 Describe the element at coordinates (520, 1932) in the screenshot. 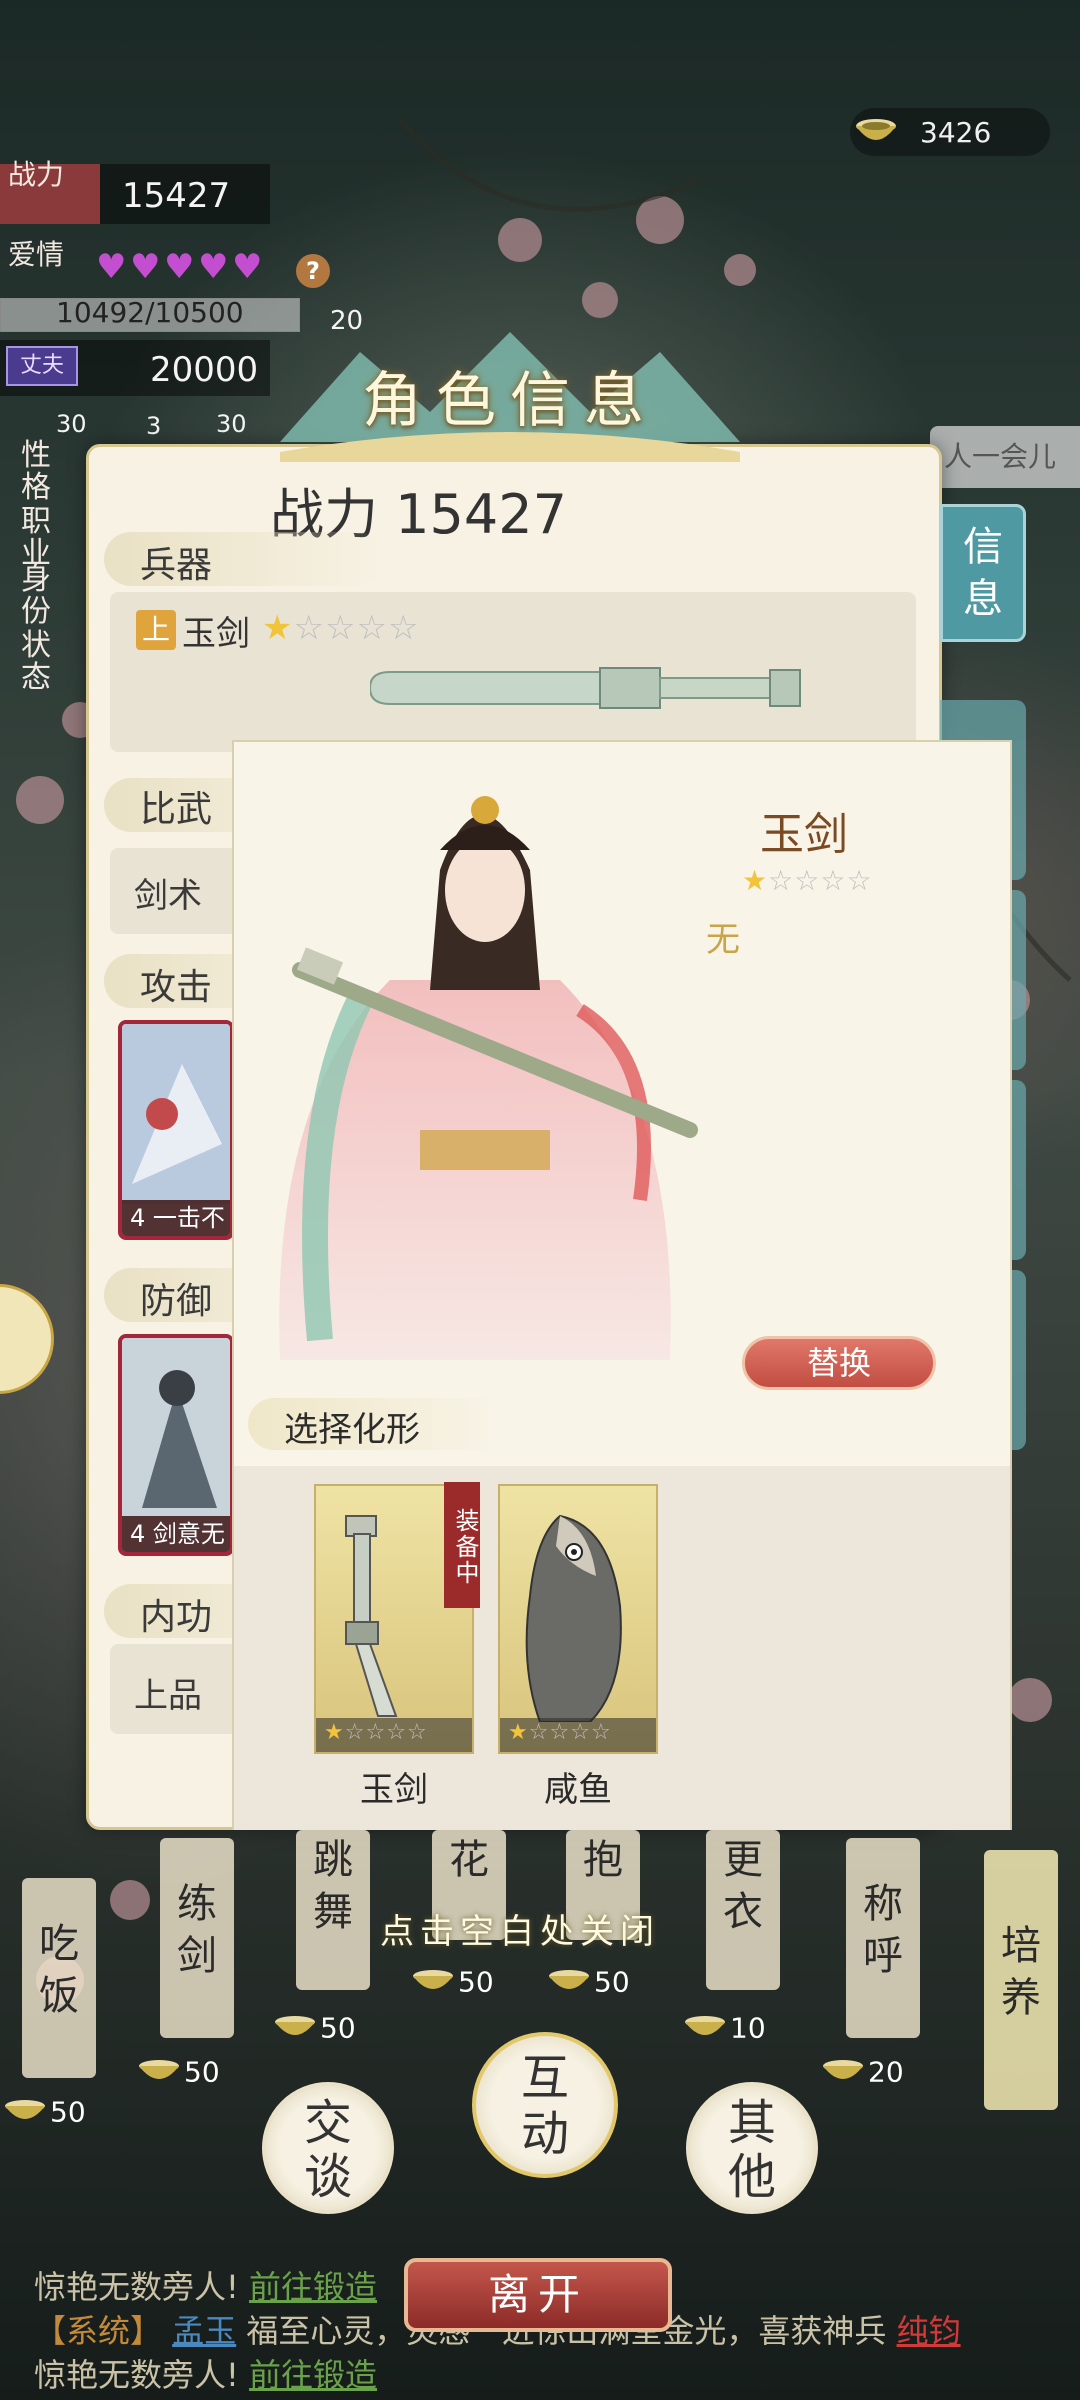

I see `close-hint: 点击空白处关闭` at that location.